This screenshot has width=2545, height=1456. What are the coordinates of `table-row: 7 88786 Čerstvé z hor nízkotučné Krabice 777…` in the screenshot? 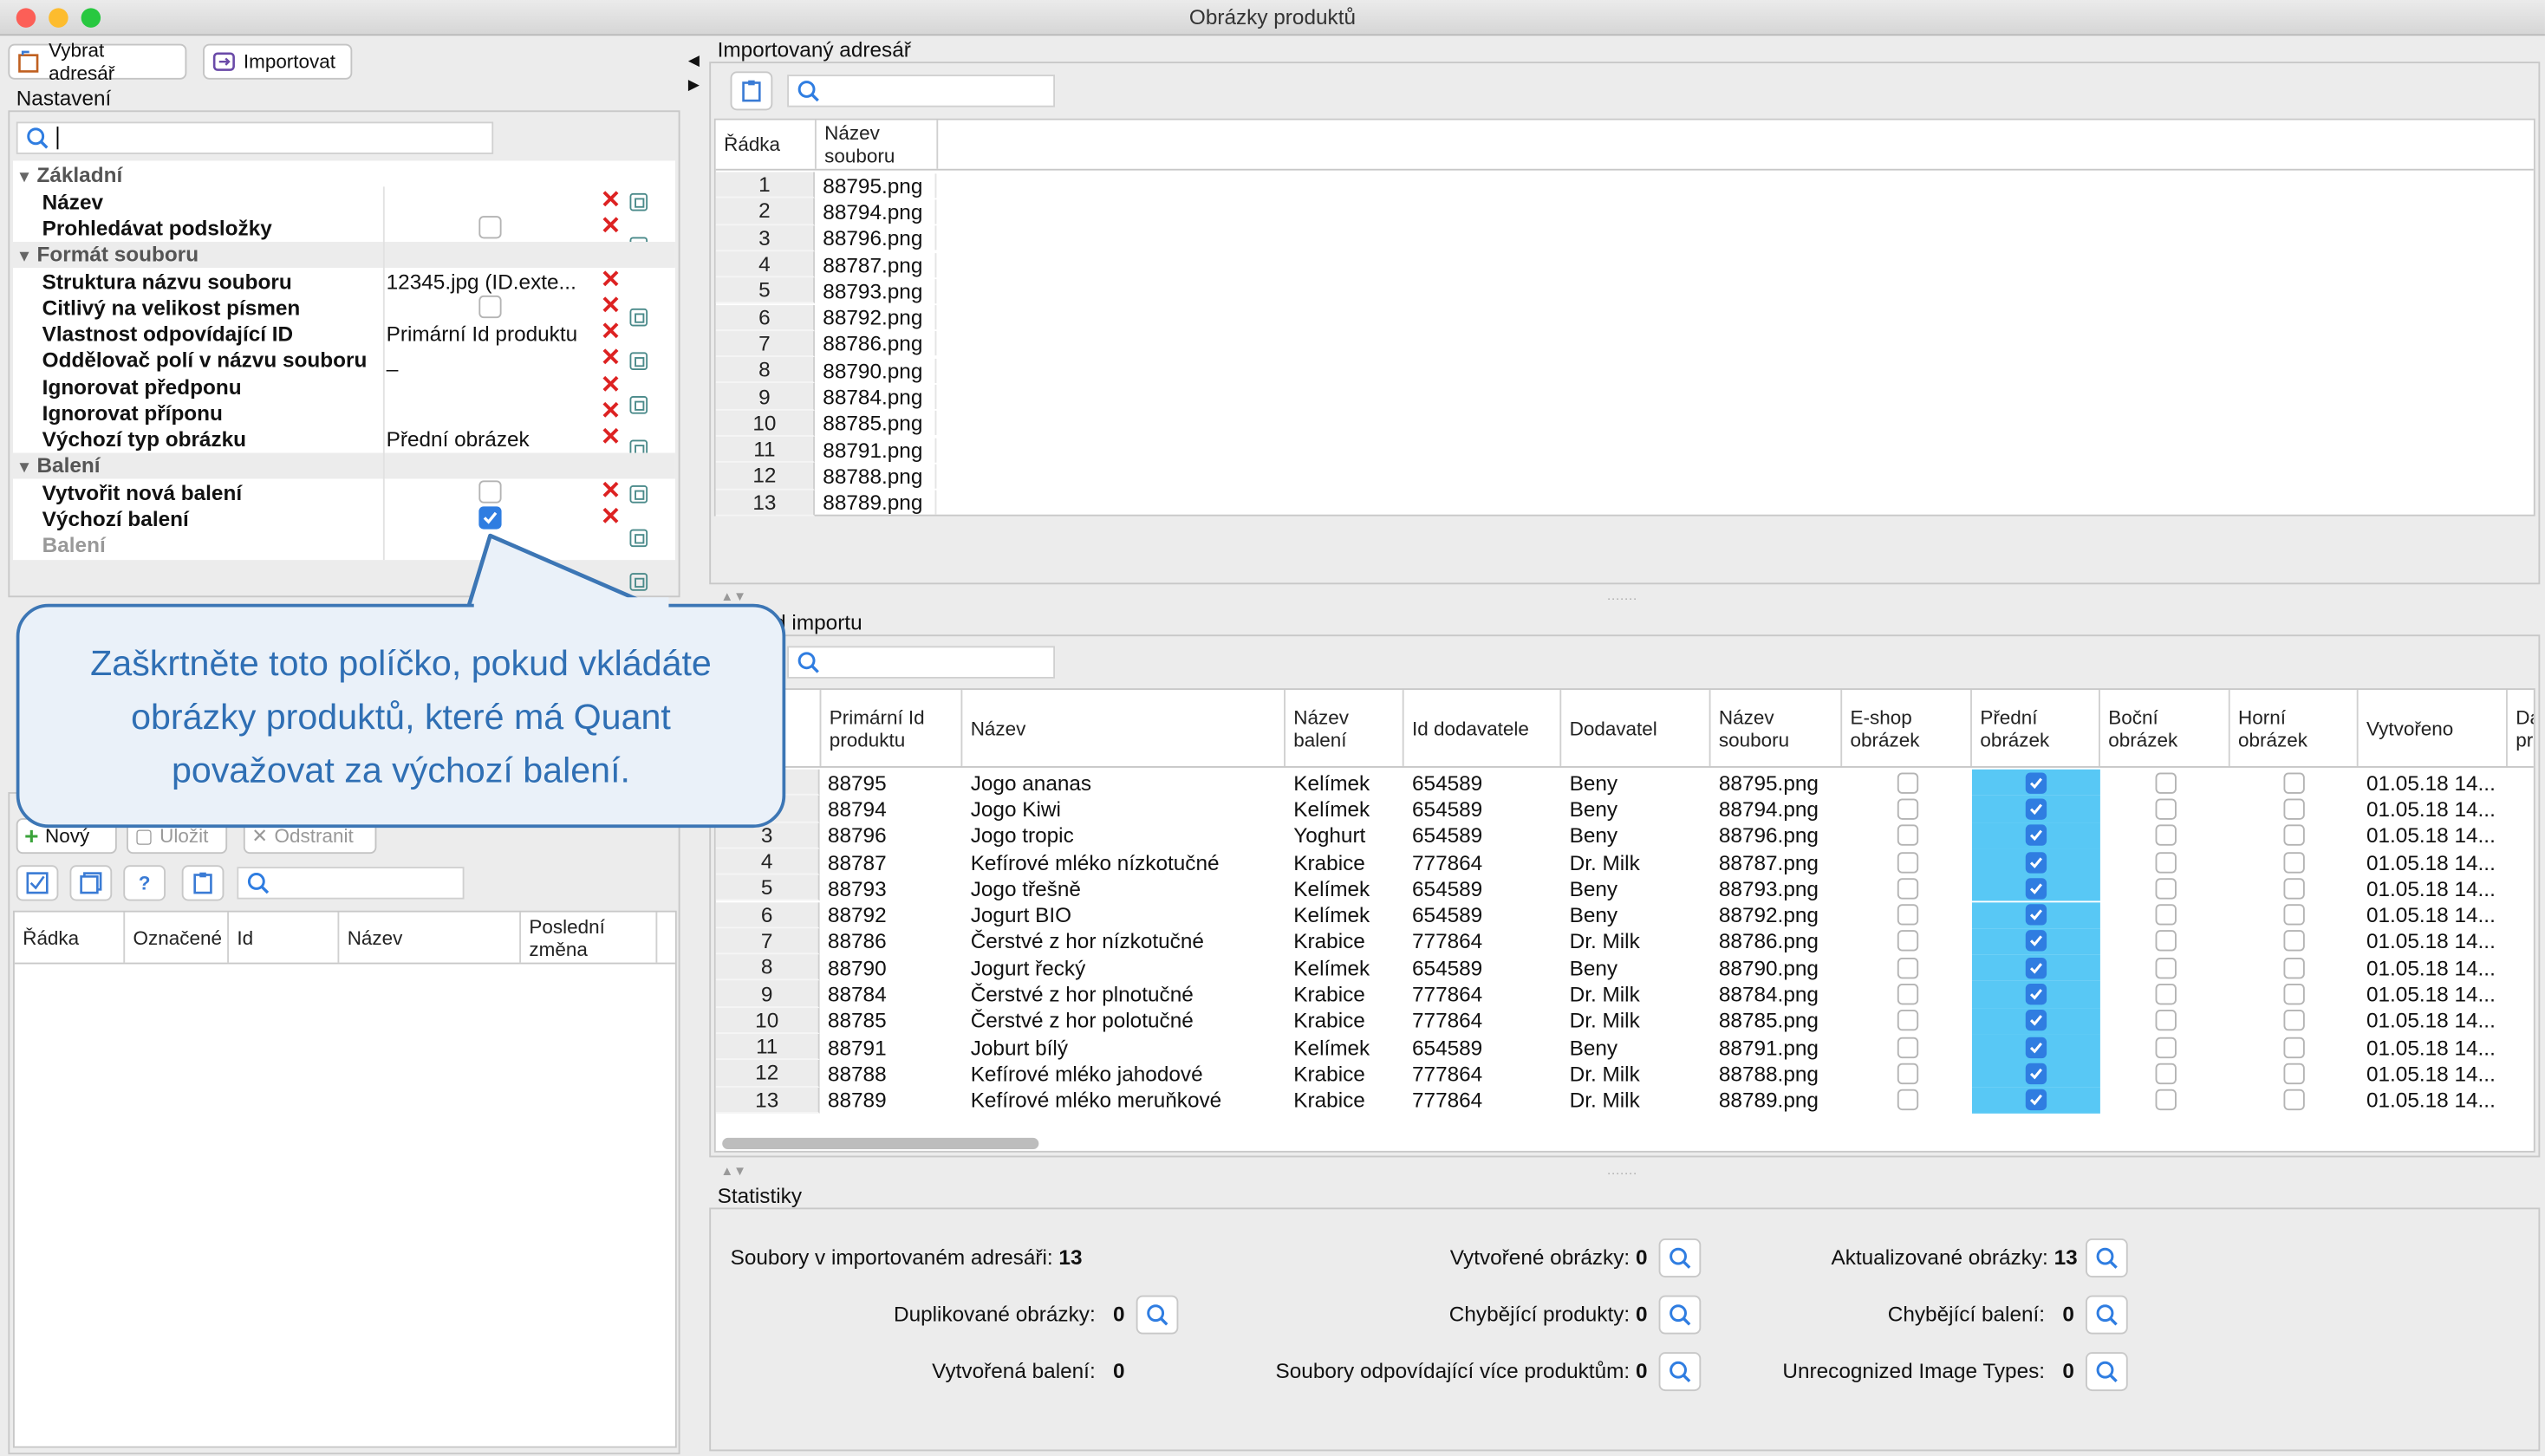 It's located at (1624, 941).